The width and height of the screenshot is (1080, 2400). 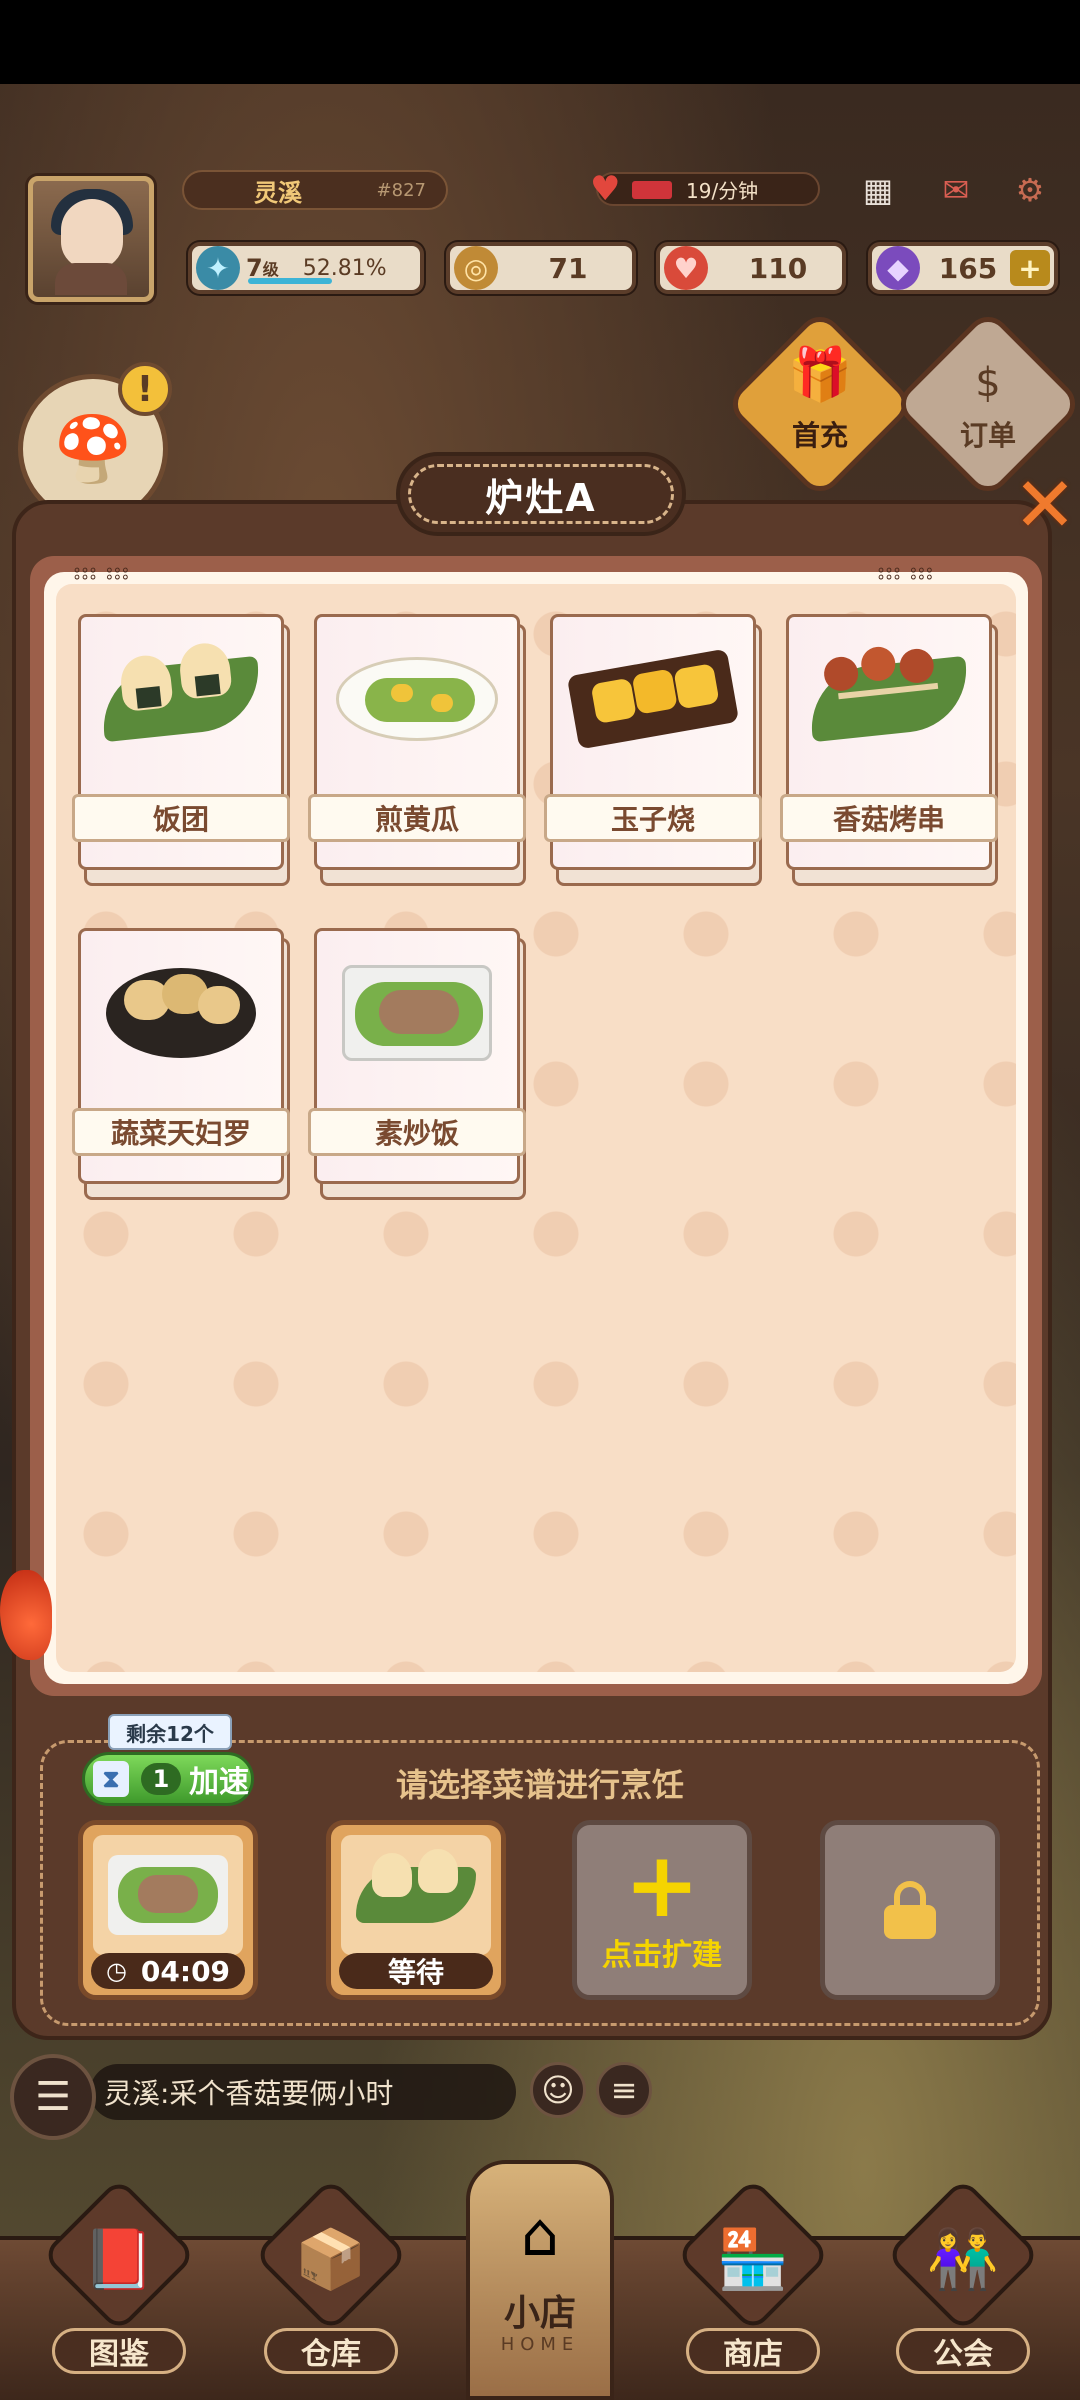 What do you see at coordinates (753, 2258) in the screenshot?
I see `shop-icon: 🏪` at bounding box center [753, 2258].